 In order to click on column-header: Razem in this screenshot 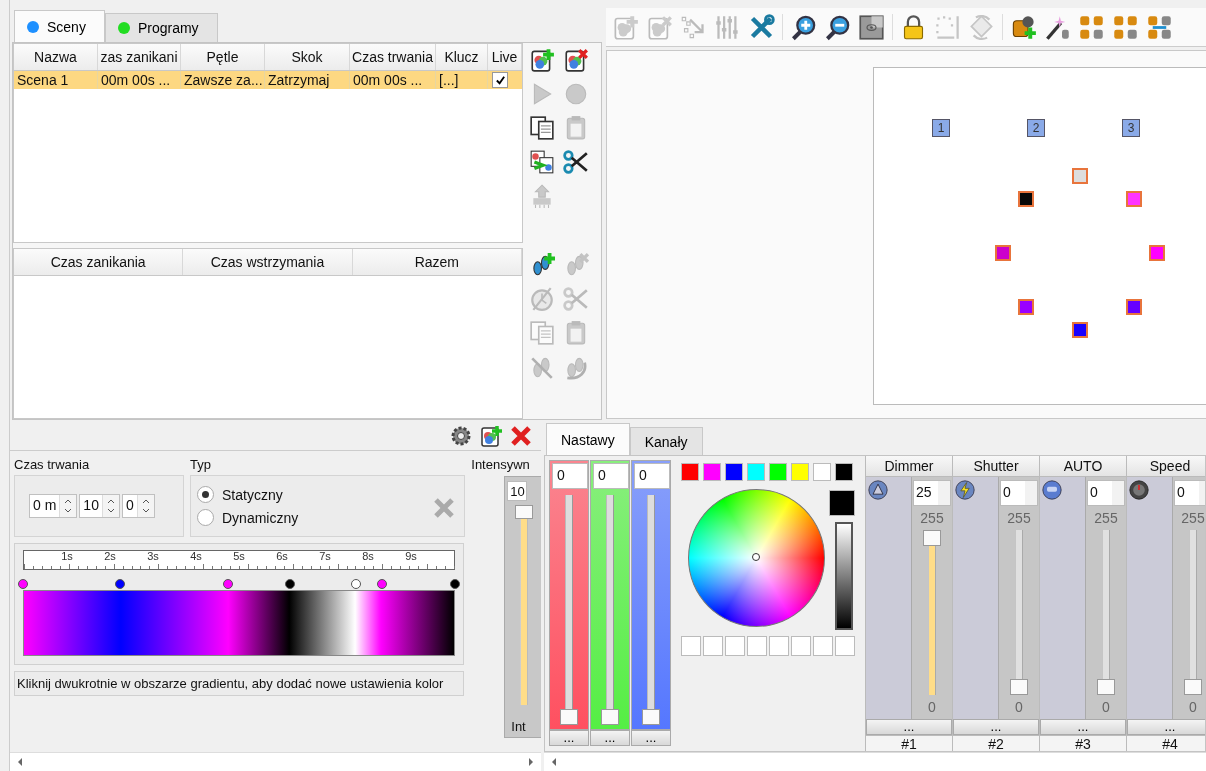, I will do `click(437, 262)`.